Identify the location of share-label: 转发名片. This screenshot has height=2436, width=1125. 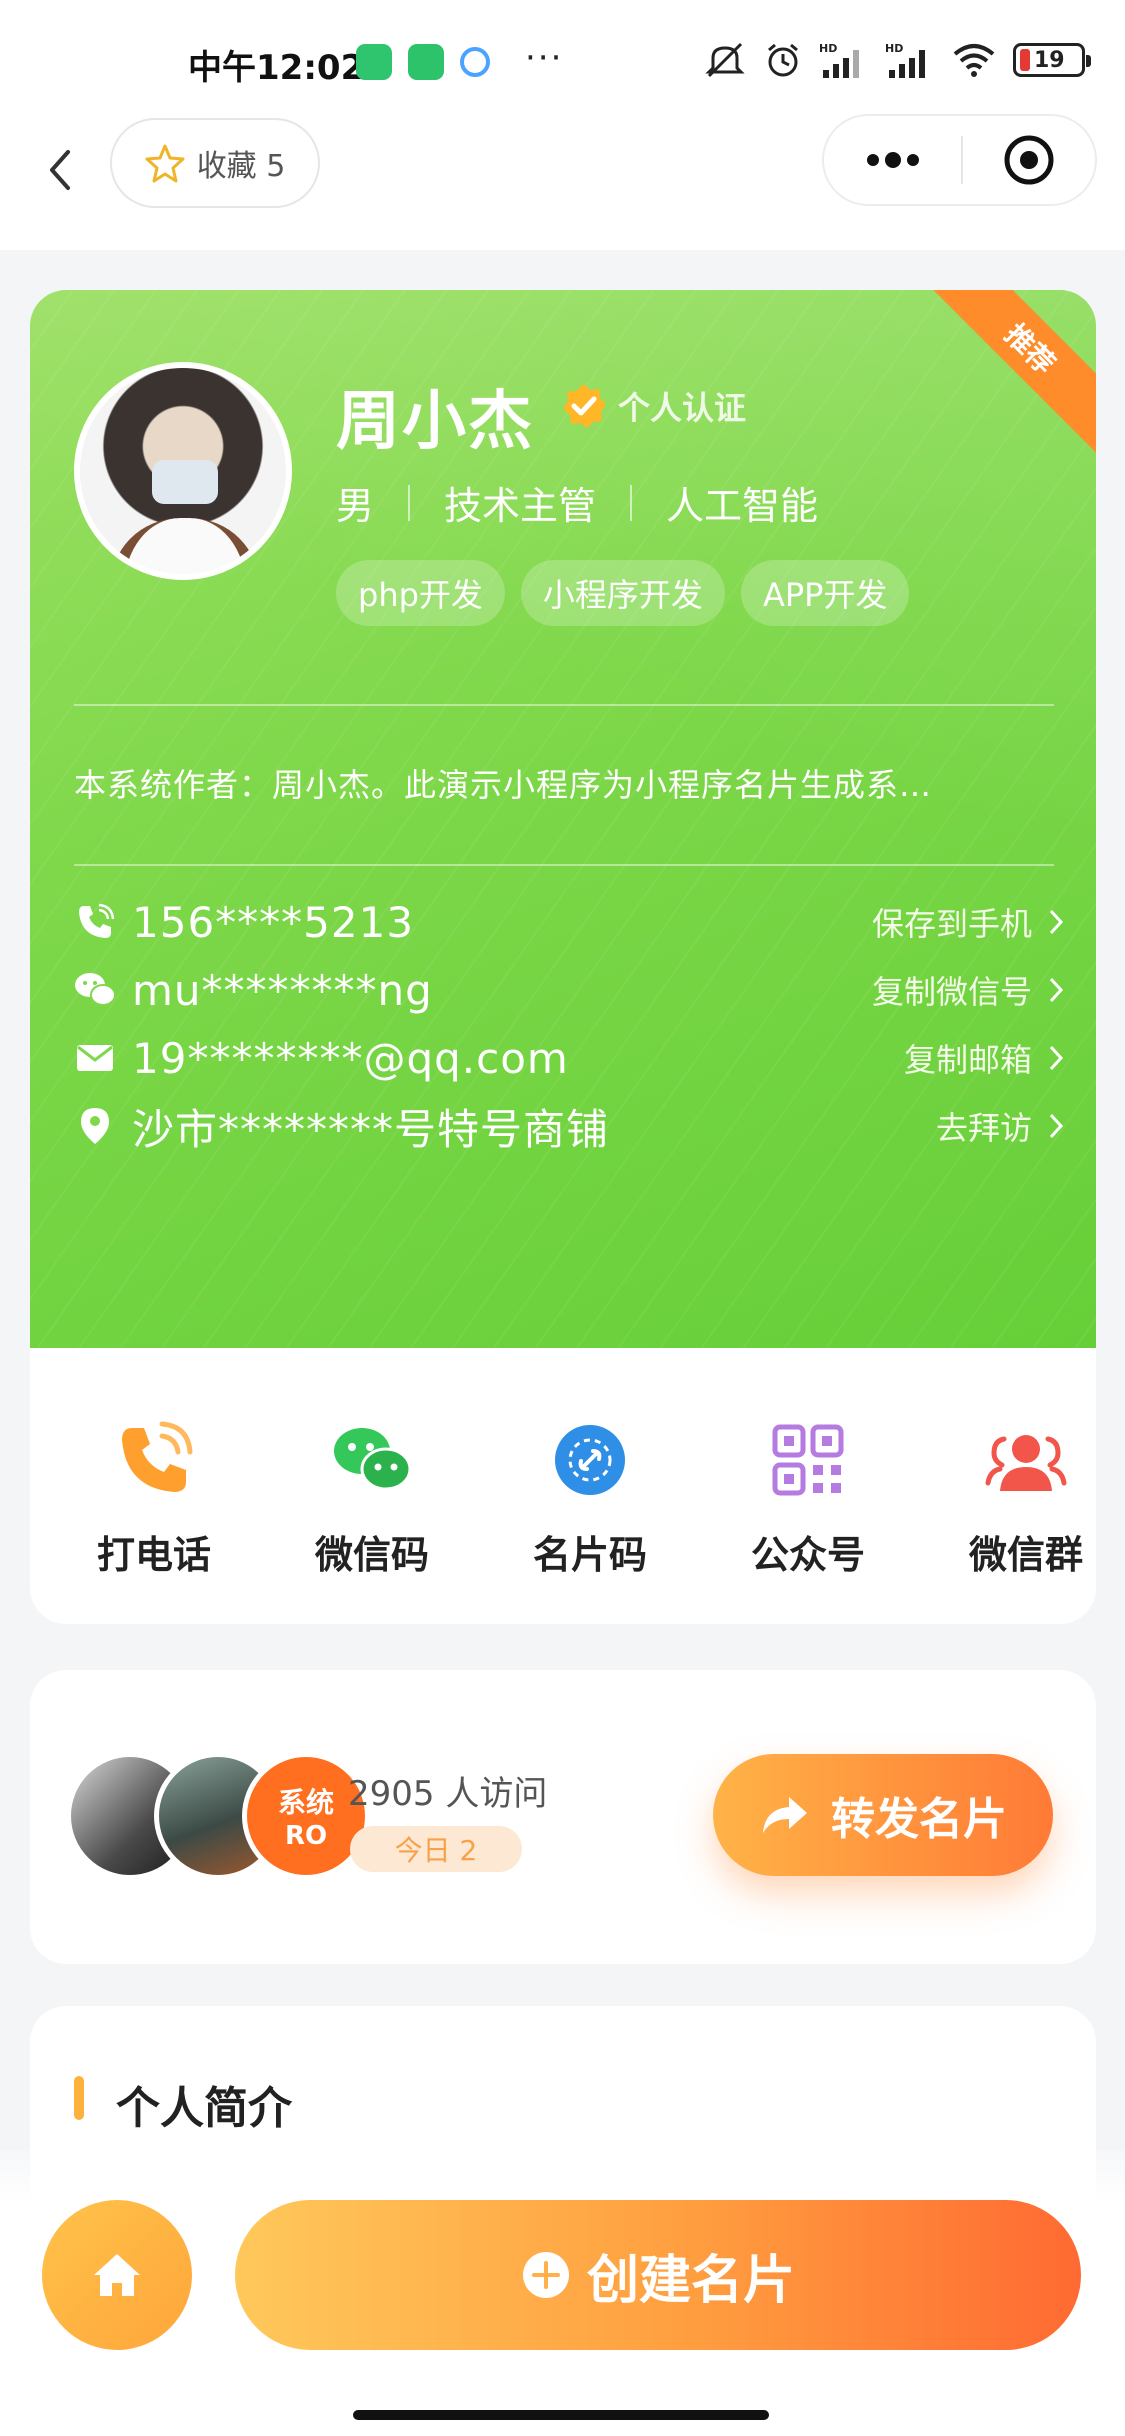
(919, 1819).